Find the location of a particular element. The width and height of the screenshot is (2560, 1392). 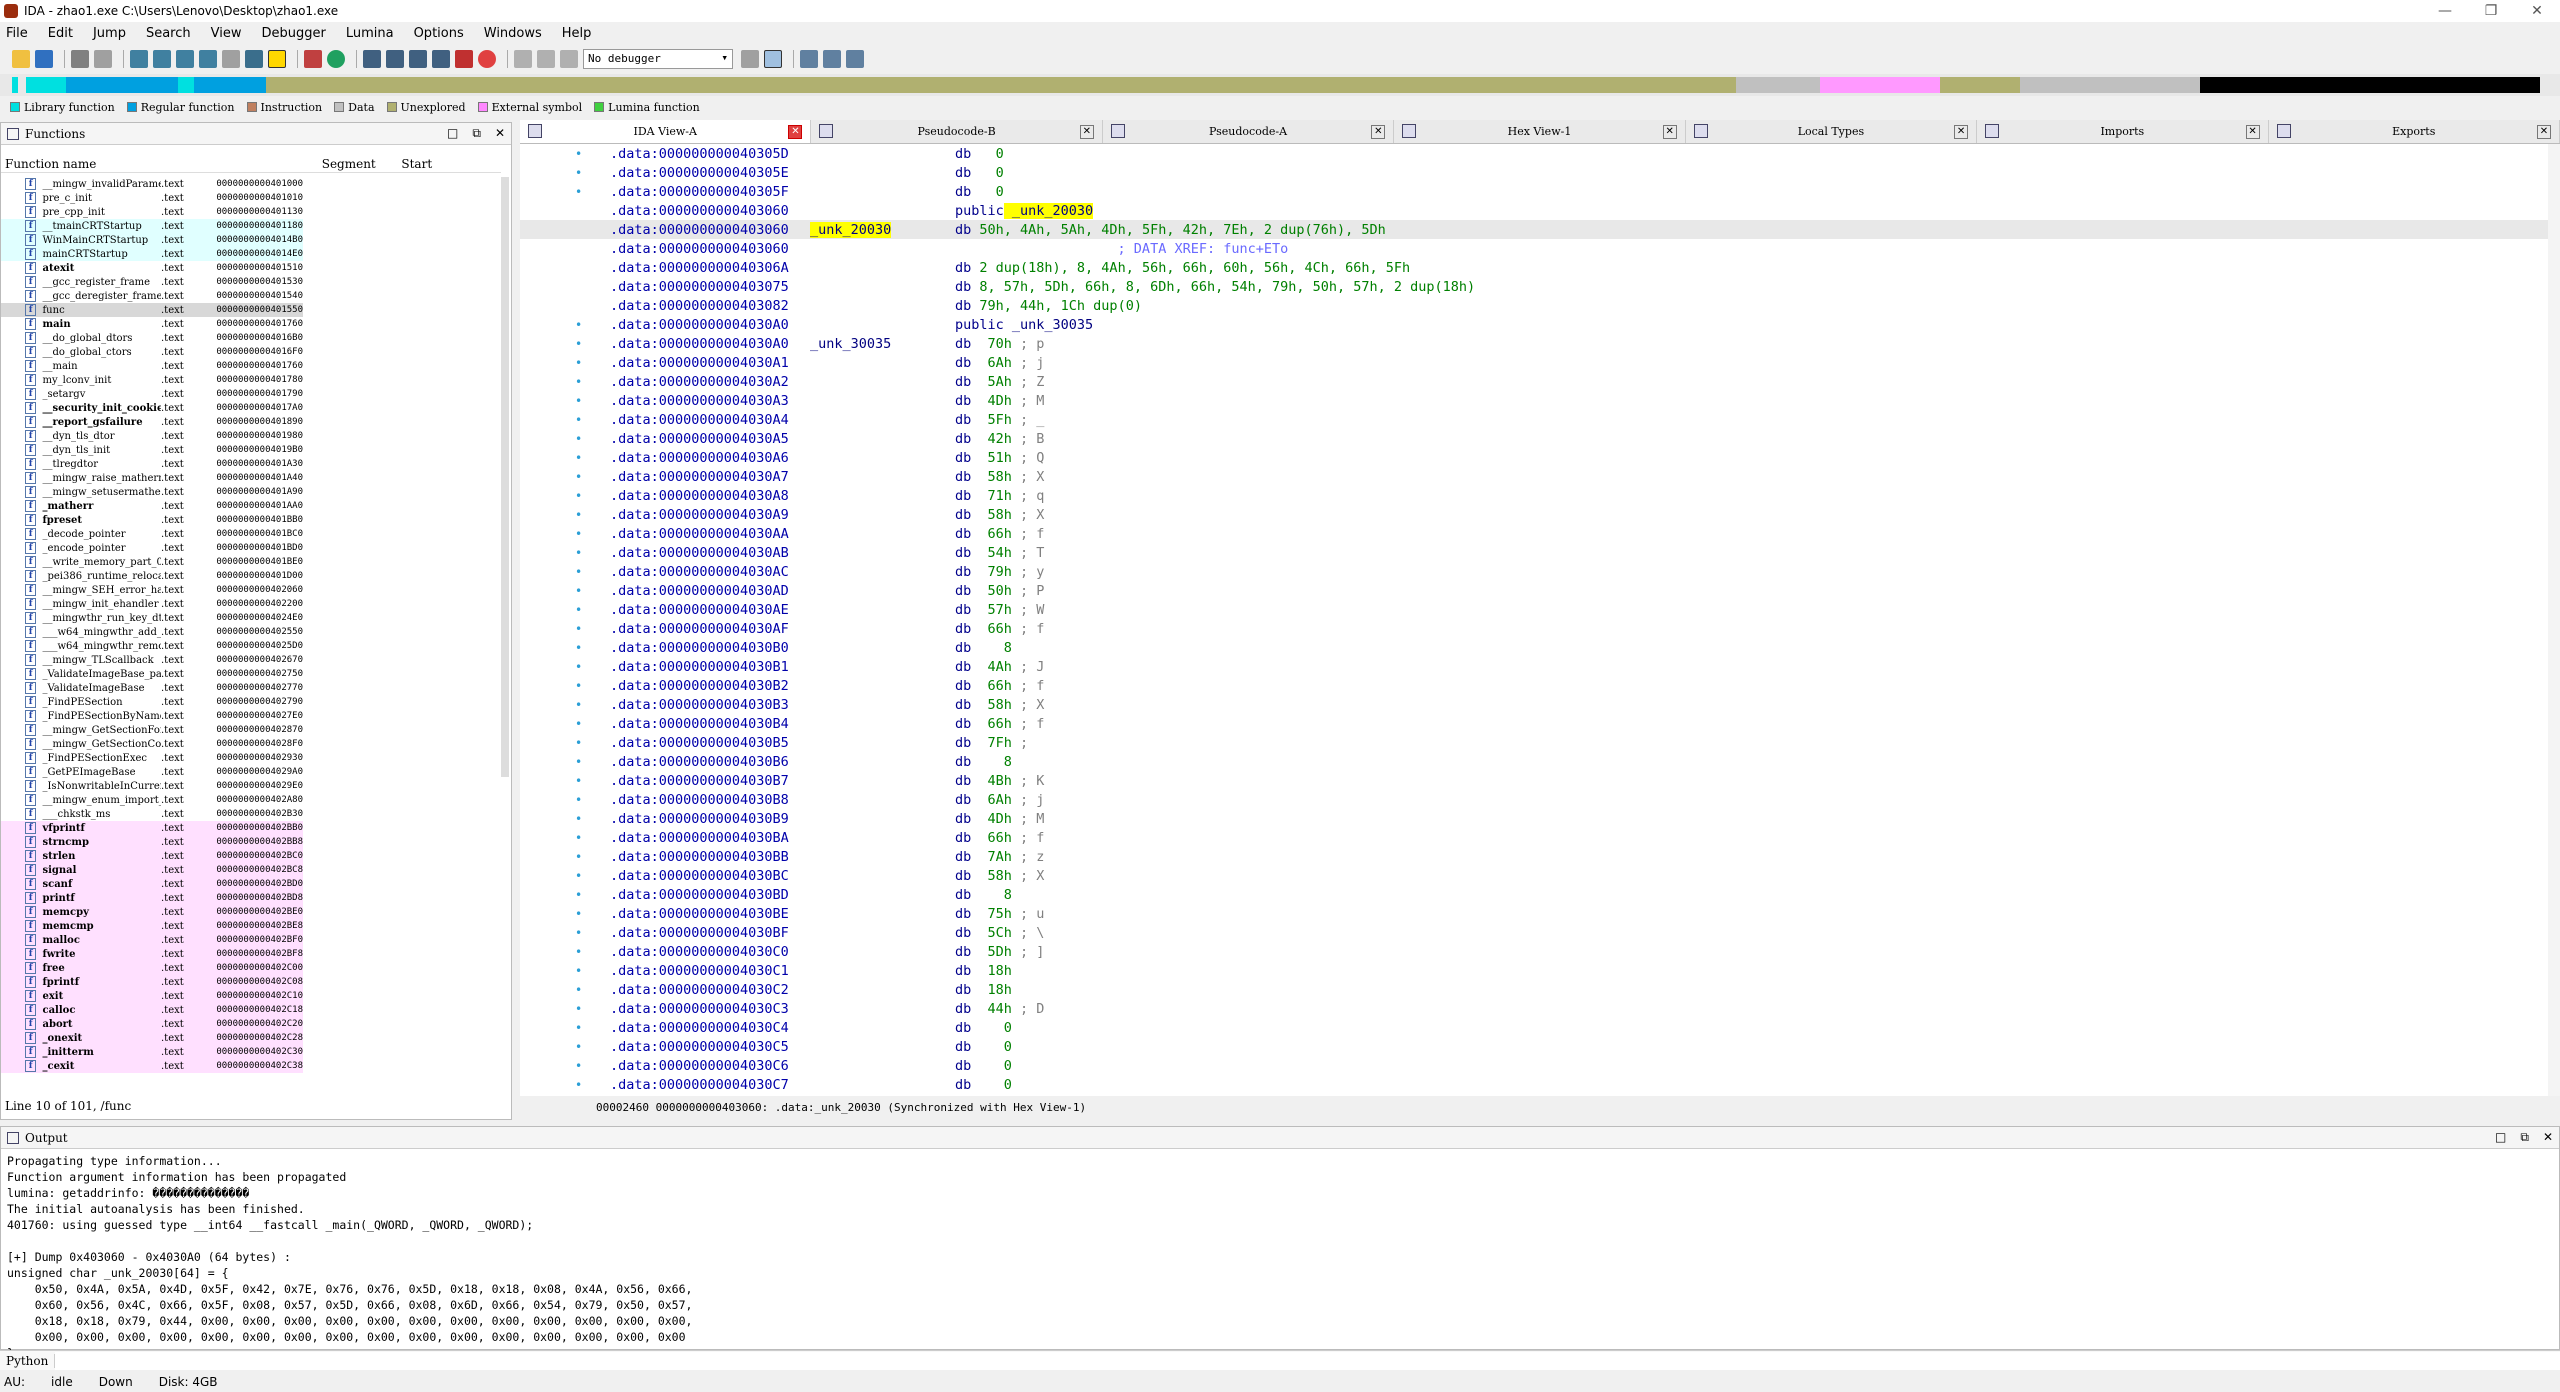

listing-row: • .data:00000000004030B2 db 66h ; f is located at coordinates (1534, 685).